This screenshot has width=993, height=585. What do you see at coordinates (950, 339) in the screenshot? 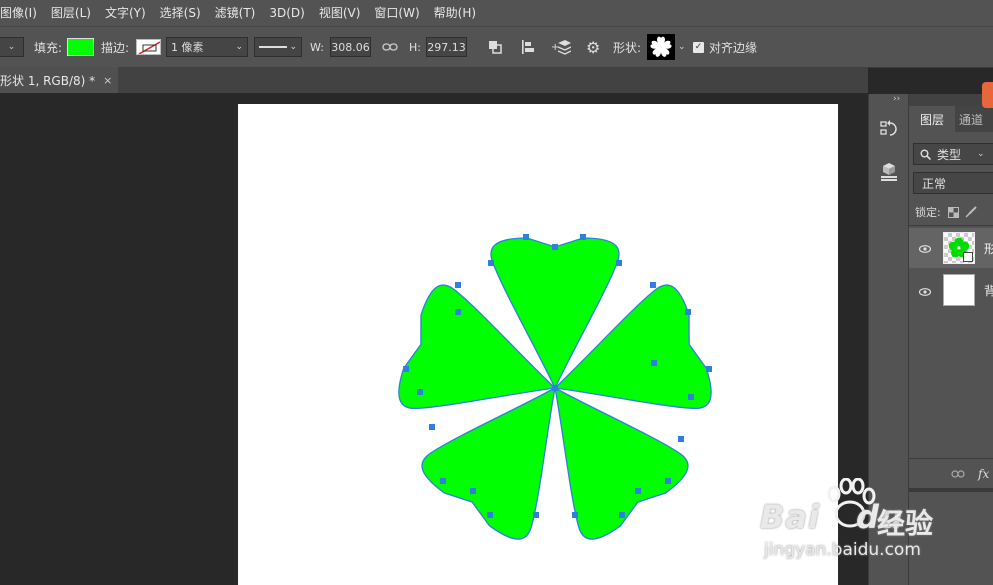
I see `layers-panel: 图层 通道 类型 ⌄ 正常 锁定: 形 背 fx` at bounding box center [950, 339].